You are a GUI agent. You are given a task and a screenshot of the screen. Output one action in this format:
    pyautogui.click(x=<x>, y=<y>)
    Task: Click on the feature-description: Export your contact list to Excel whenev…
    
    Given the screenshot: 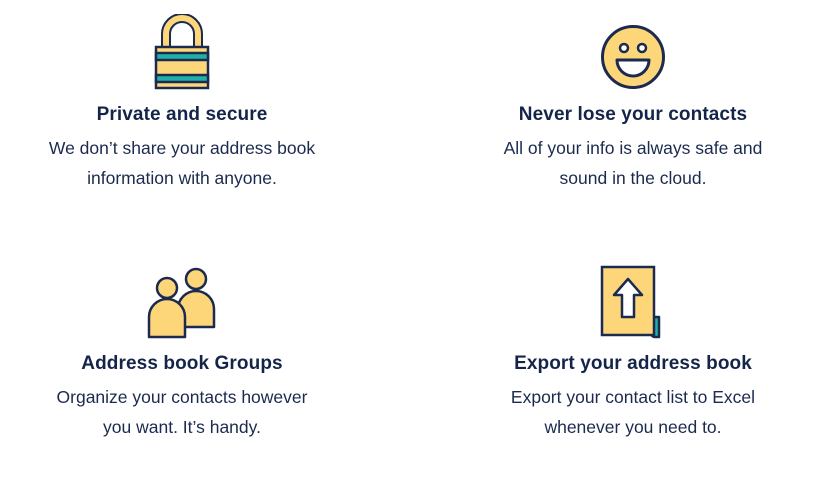 What is the action you would take?
    pyautogui.click(x=633, y=412)
    